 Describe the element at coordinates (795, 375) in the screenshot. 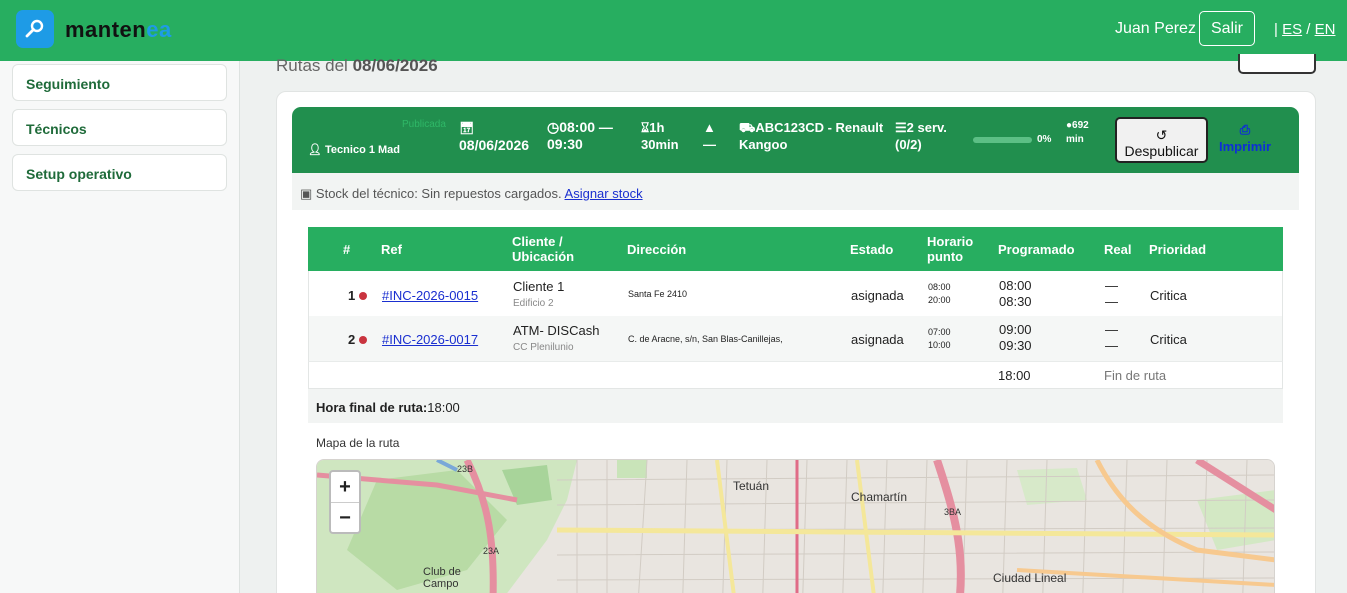

I see `route-end-row: 18:00 Fin de ruta` at that location.